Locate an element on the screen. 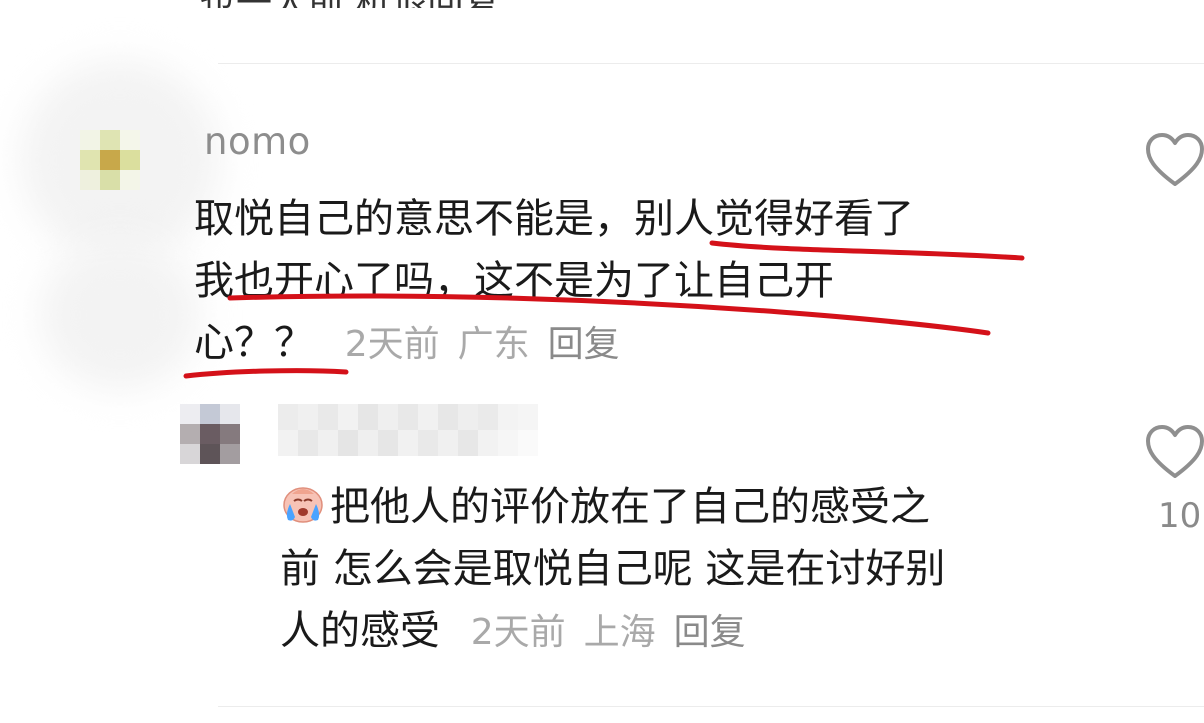 The image size is (1204, 723). comment-time: 2天前 is located at coordinates (392, 344).